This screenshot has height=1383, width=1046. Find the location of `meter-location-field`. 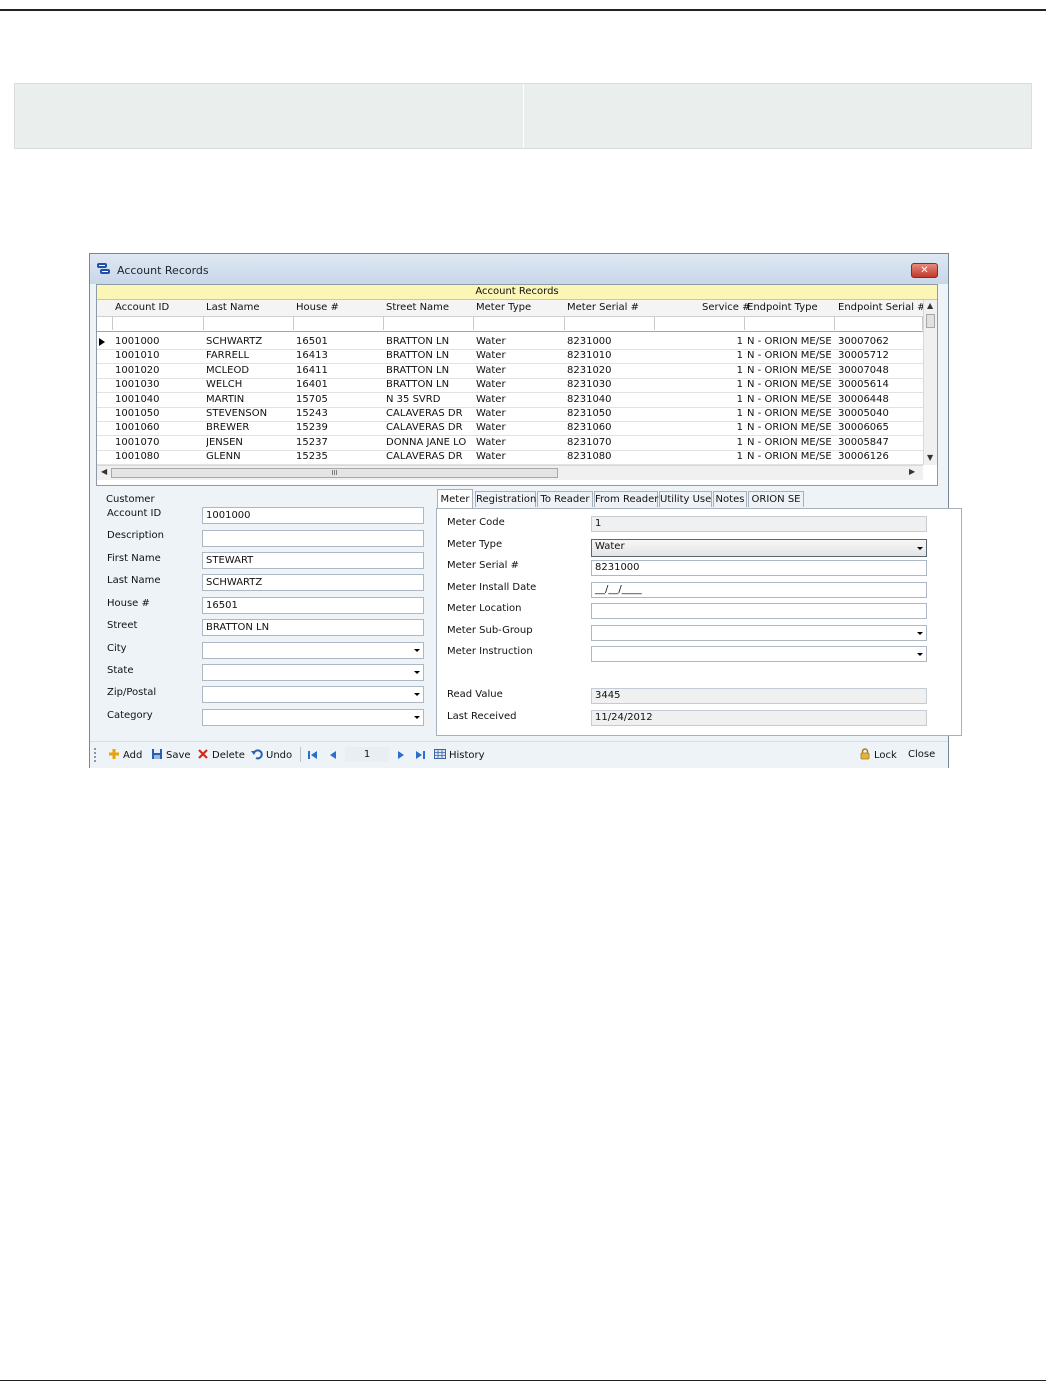

meter-location-field is located at coordinates (759, 611).